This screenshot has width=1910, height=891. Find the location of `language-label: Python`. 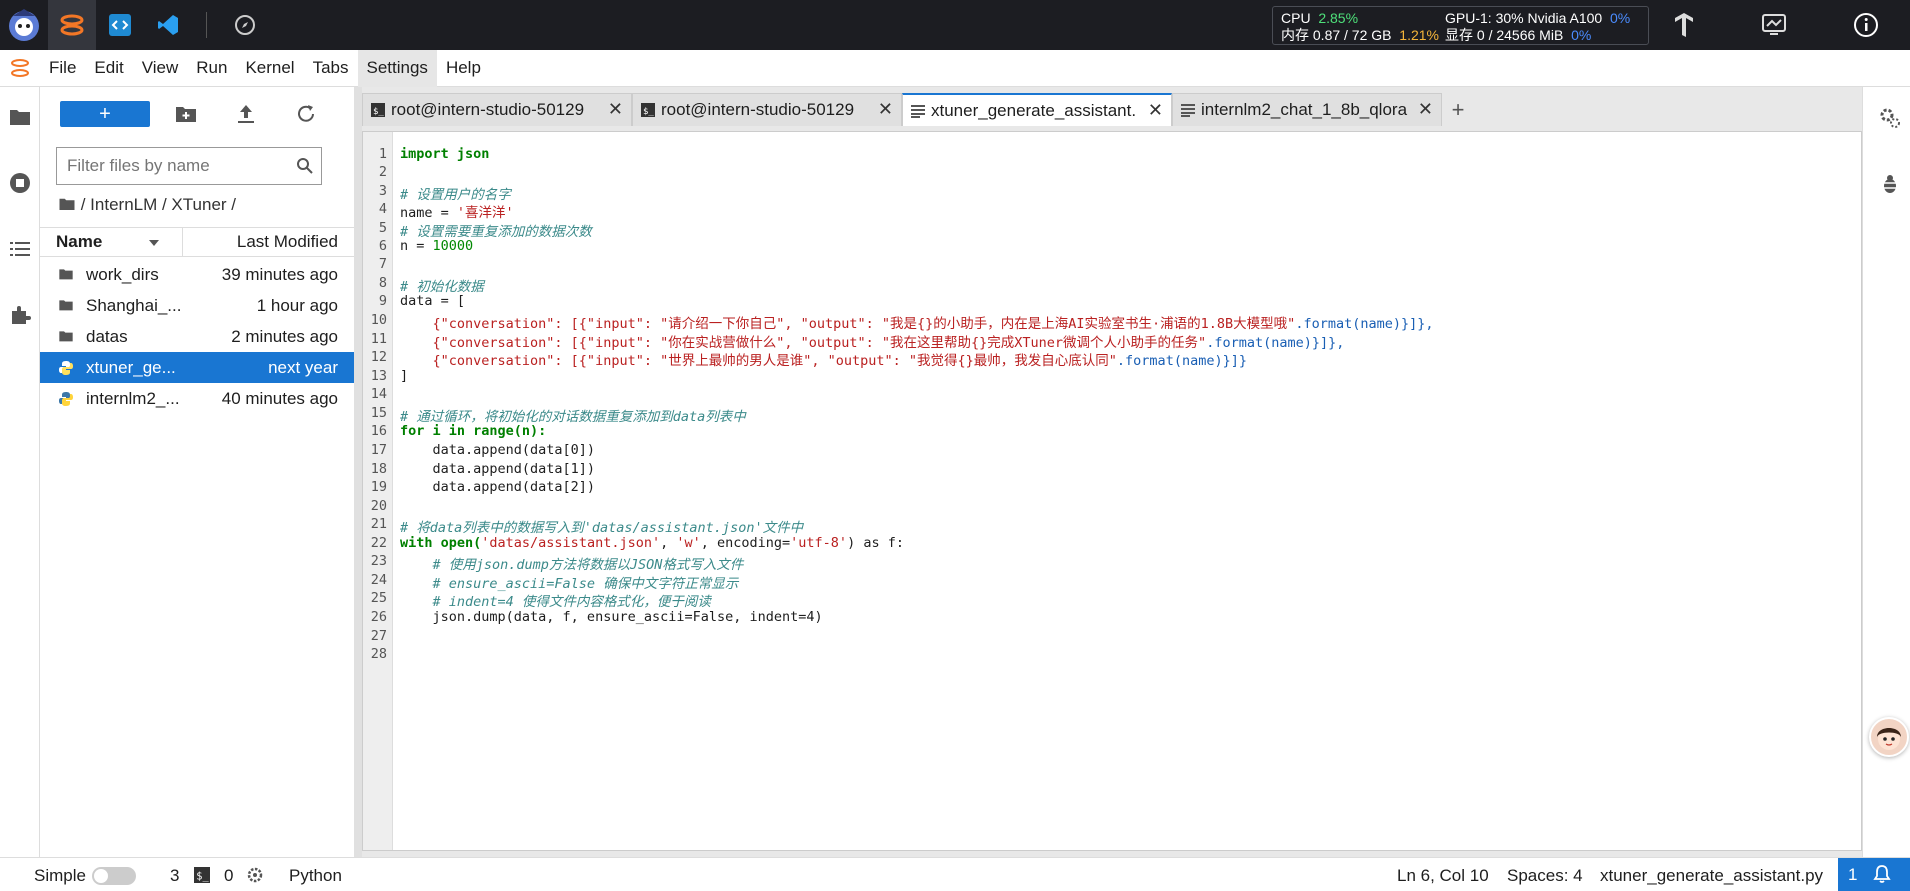

language-label: Python is located at coordinates (315, 876).